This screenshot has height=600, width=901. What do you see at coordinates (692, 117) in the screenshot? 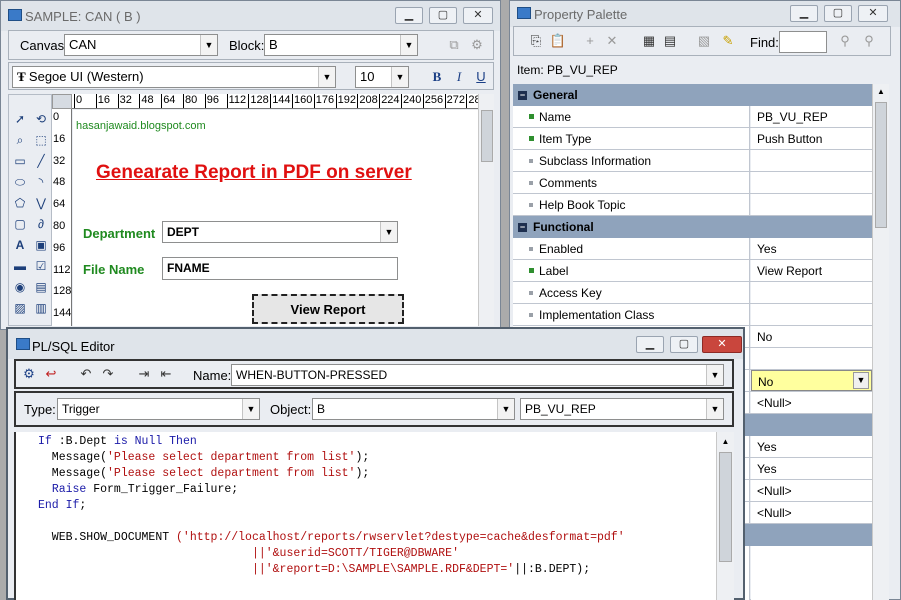
I see `property-row: Name PB_VU_REP` at bounding box center [692, 117].